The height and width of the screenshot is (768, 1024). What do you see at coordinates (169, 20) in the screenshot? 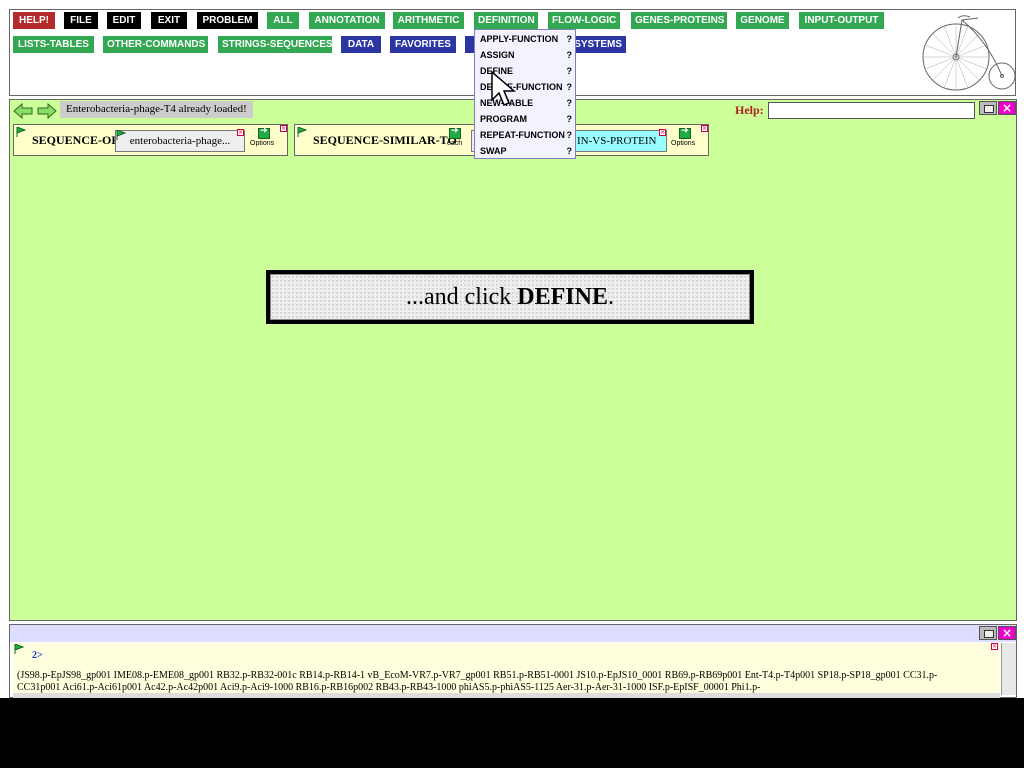
I see `exit-menu-button: EXIT` at bounding box center [169, 20].